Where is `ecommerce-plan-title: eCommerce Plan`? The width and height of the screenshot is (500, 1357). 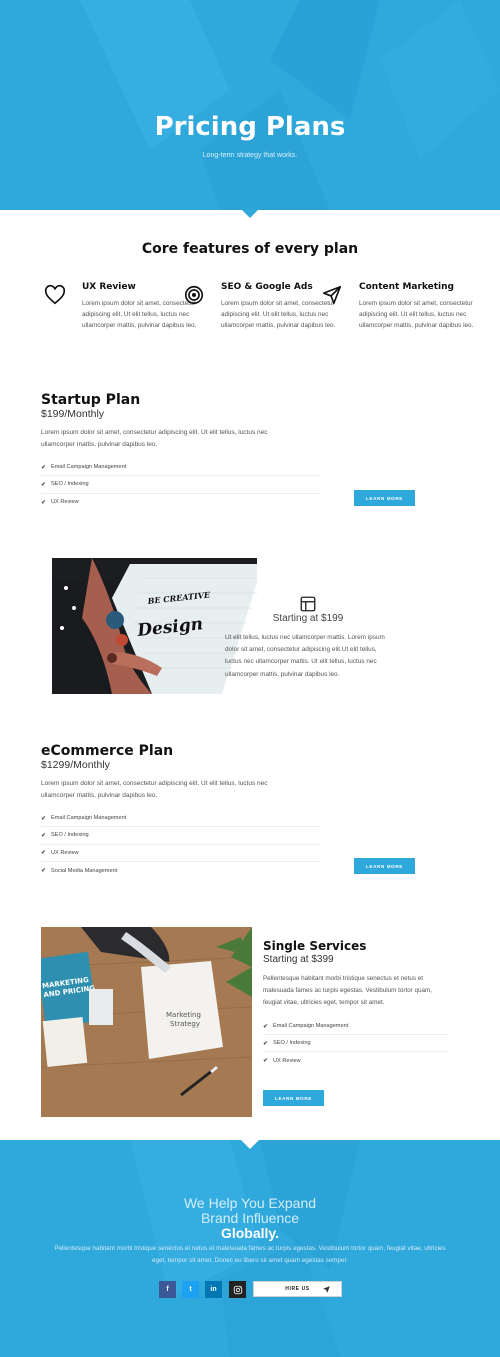
ecommerce-plan-title: eCommerce Plan is located at coordinates (107, 751).